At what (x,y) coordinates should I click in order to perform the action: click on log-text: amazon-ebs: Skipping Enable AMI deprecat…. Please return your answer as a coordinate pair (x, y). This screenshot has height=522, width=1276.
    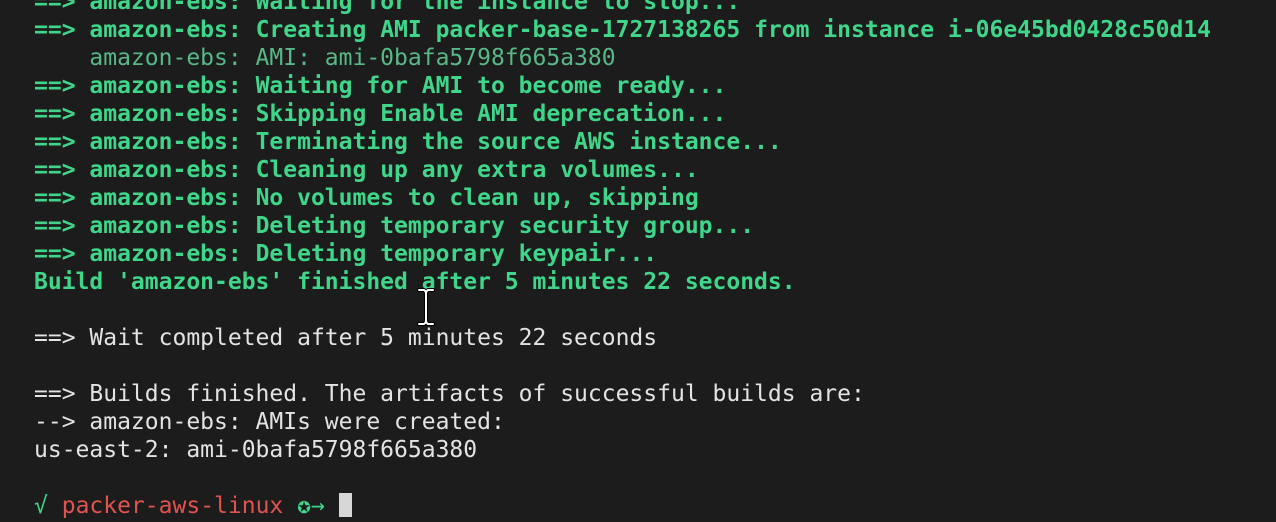
    Looking at the image, I should click on (408, 114).